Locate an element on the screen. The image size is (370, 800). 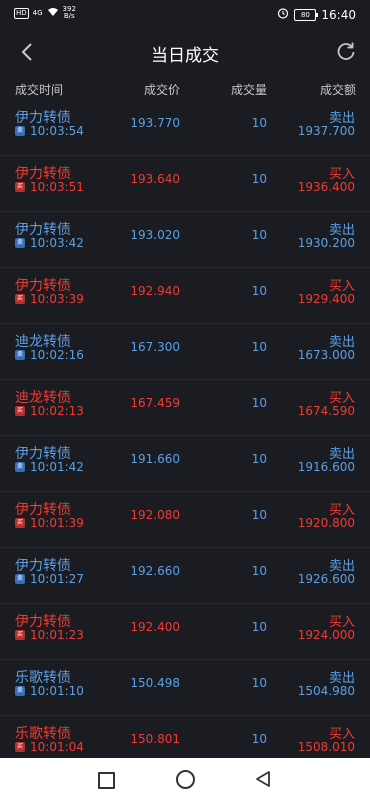
trade-amount: 1920.800 is located at coordinates (326, 523).